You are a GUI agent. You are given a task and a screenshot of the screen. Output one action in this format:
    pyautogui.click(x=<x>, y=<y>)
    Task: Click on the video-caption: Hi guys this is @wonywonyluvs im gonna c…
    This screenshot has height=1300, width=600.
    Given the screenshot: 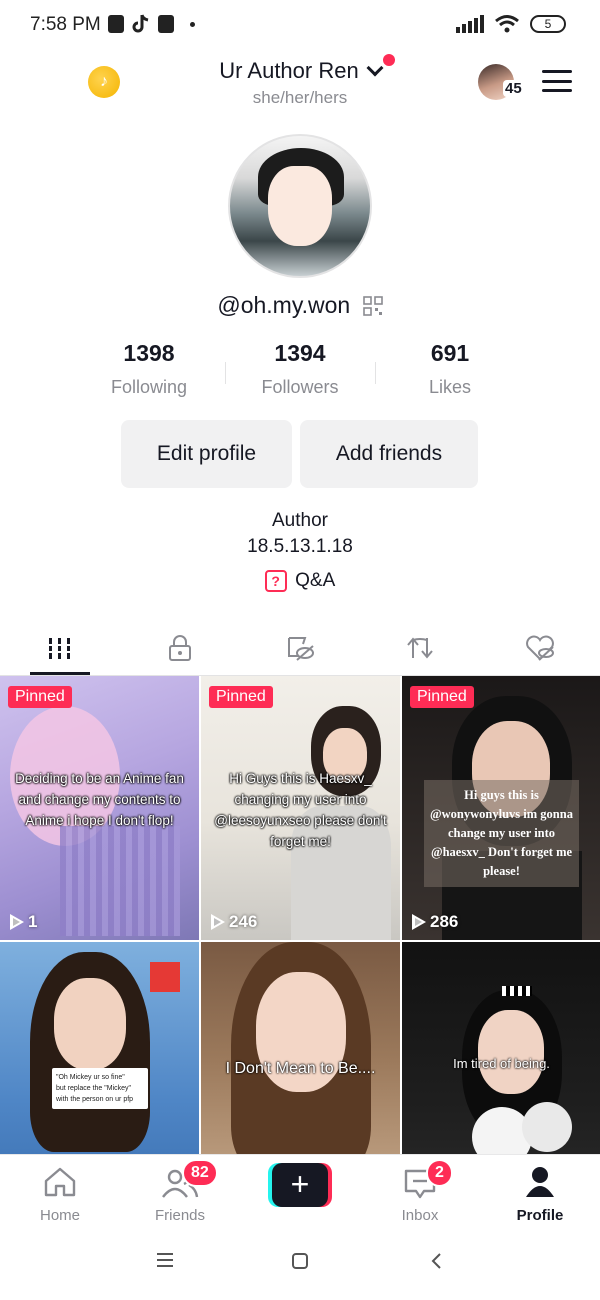 What is the action you would take?
    pyautogui.click(x=501, y=833)
    